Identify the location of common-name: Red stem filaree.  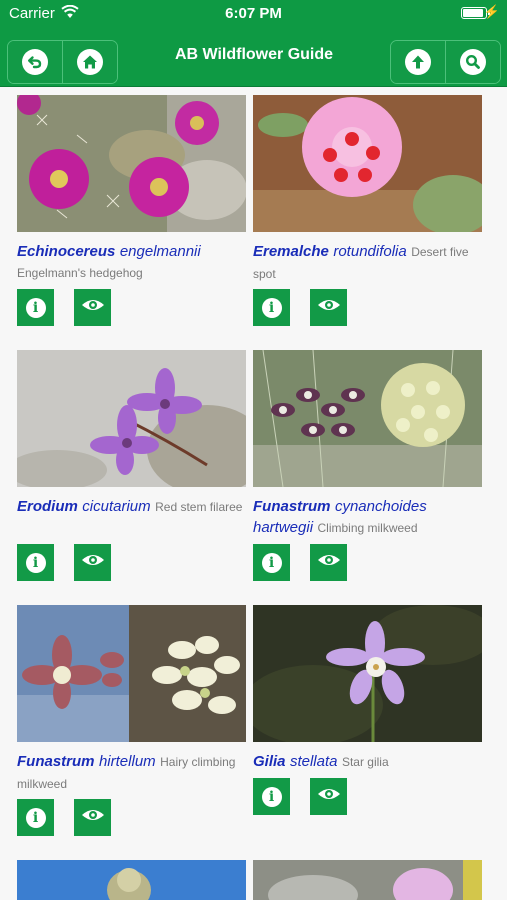
(199, 507).